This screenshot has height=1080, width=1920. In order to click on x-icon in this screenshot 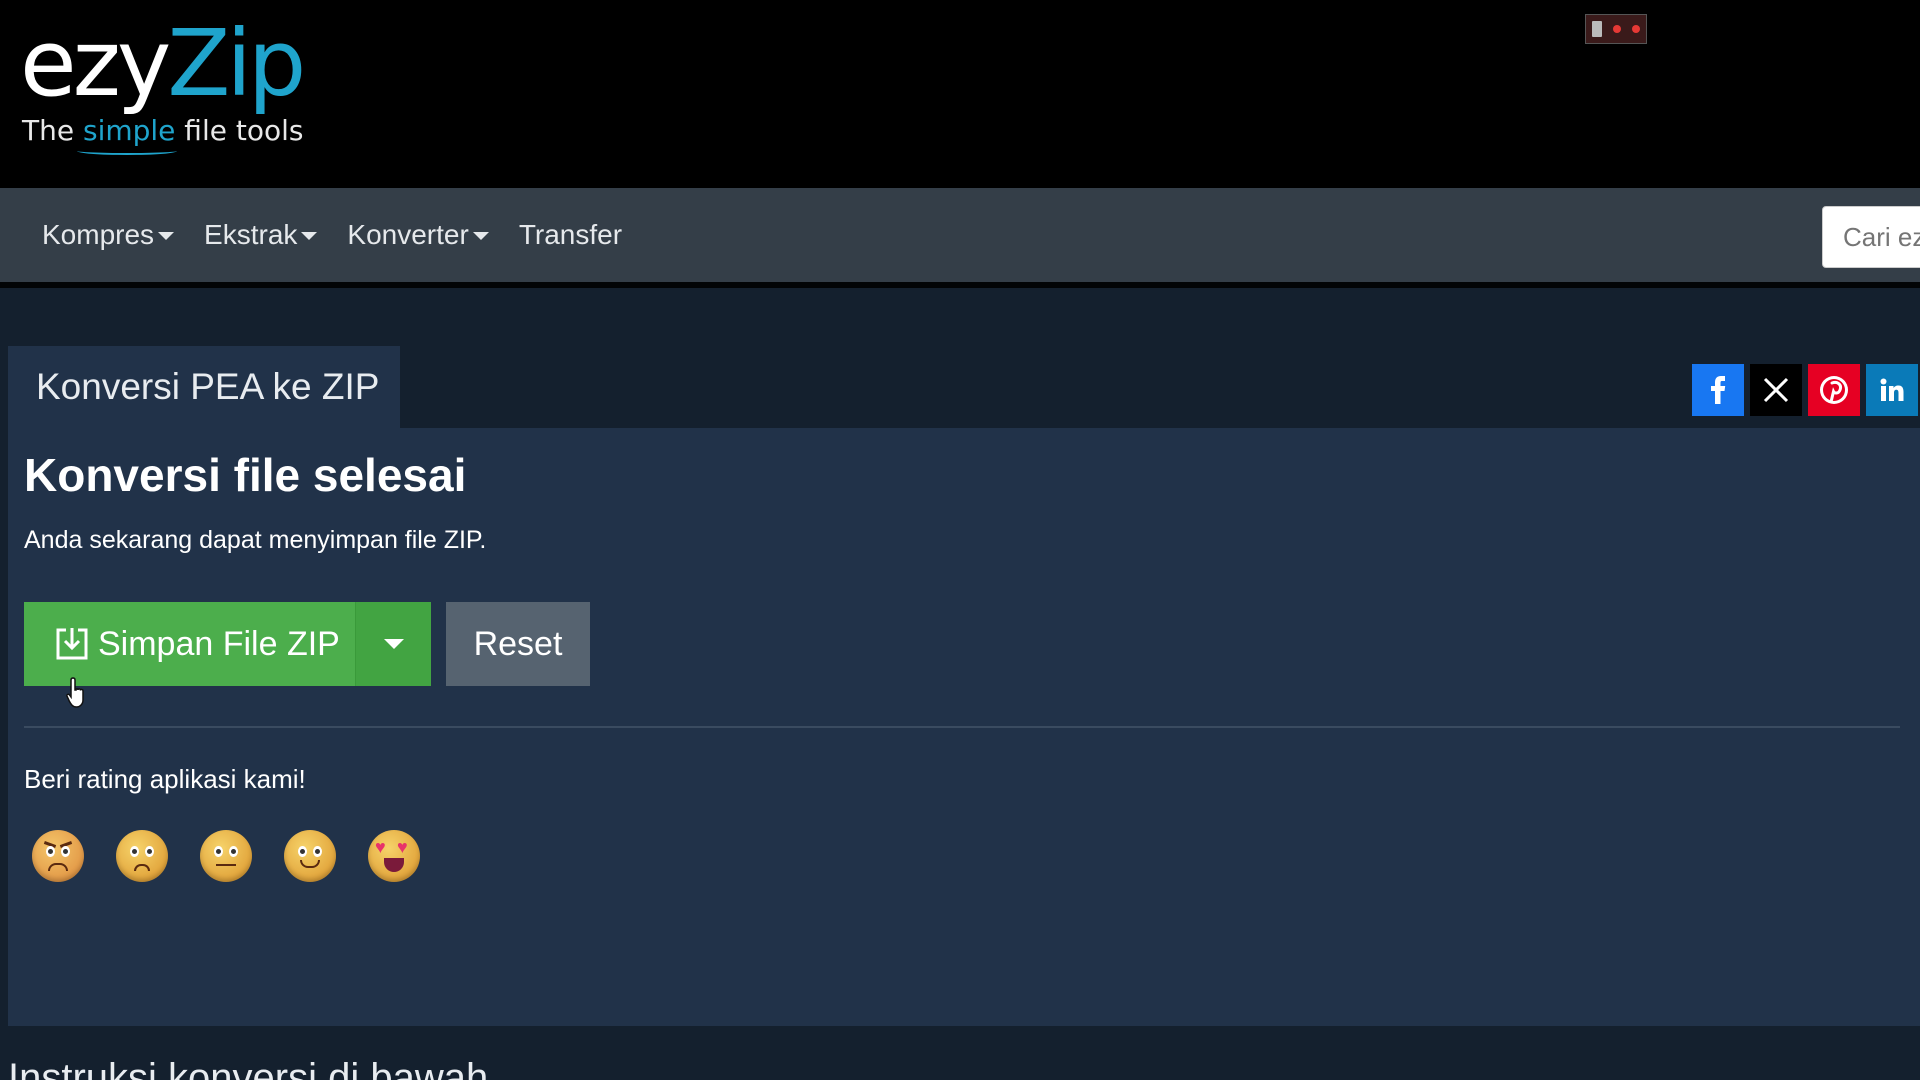, I will do `click(1776, 390)`.